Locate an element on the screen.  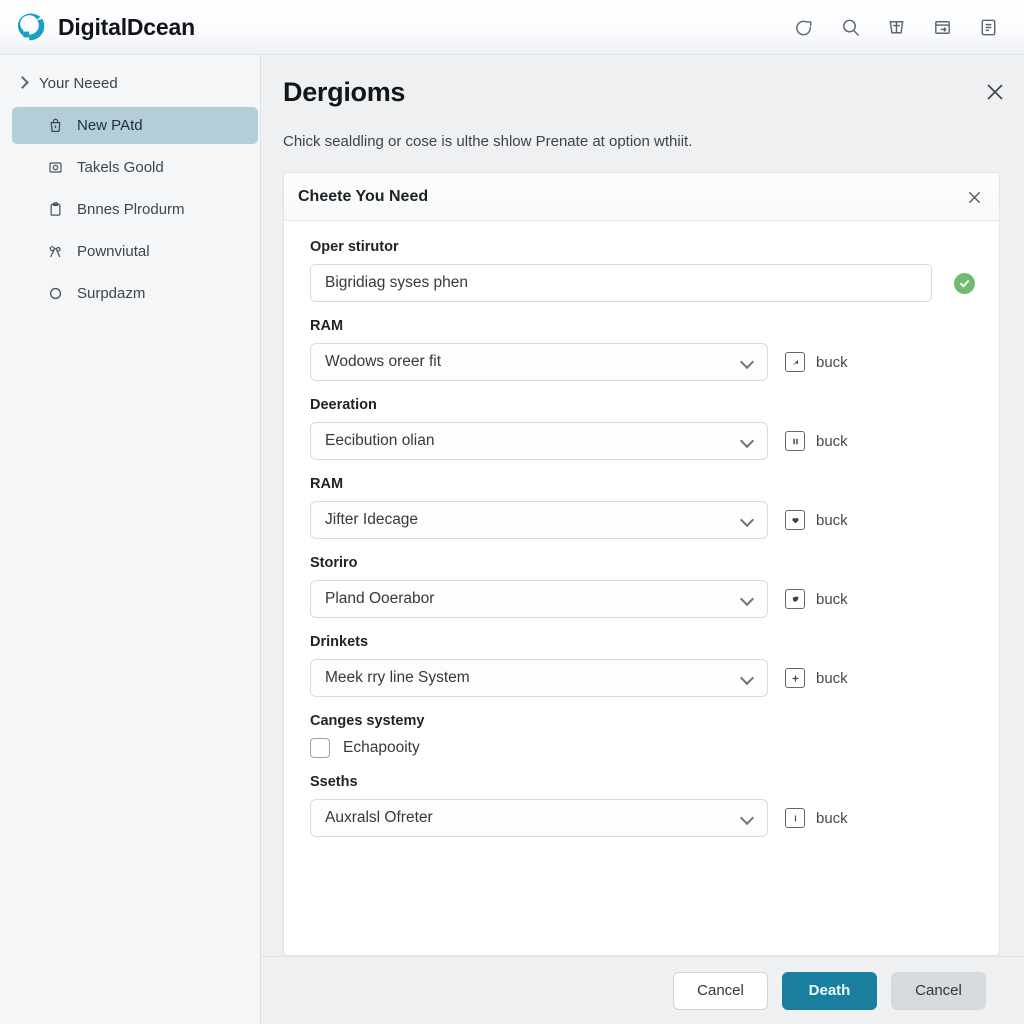
field-label: Storiro is located at coordinates (334, 563).